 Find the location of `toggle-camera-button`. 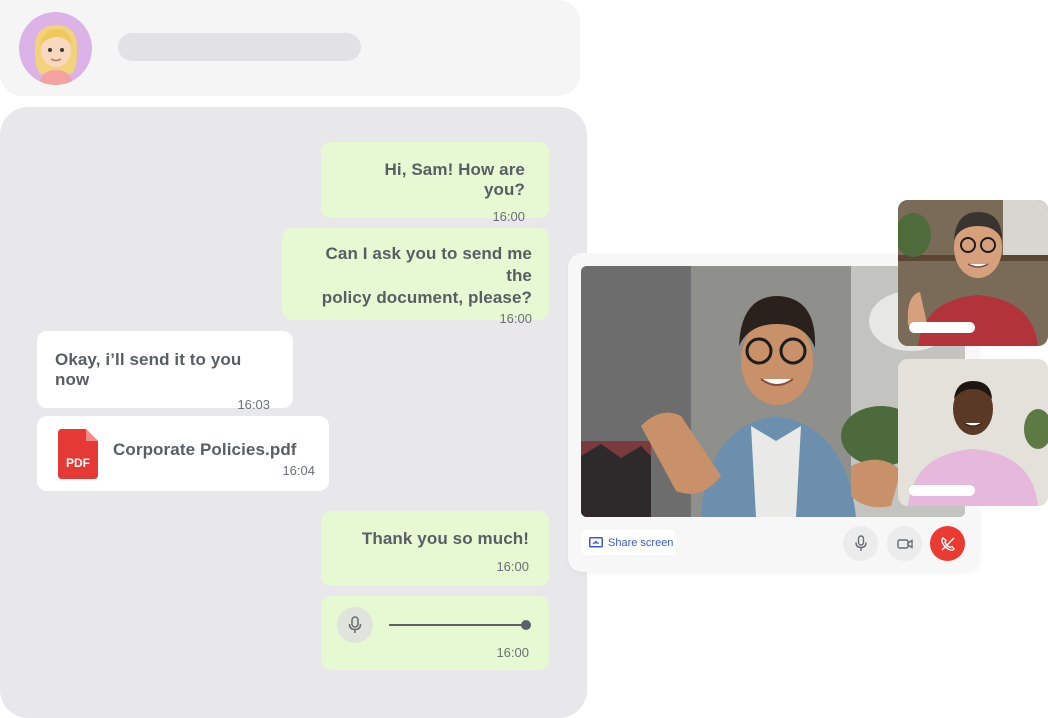

toggle-camera-button is located at coordinates (904, 543).